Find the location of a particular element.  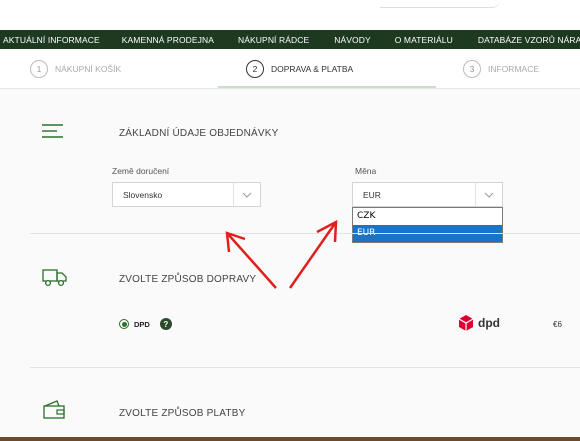

bottom-edge is located at coordinates (290, 439).